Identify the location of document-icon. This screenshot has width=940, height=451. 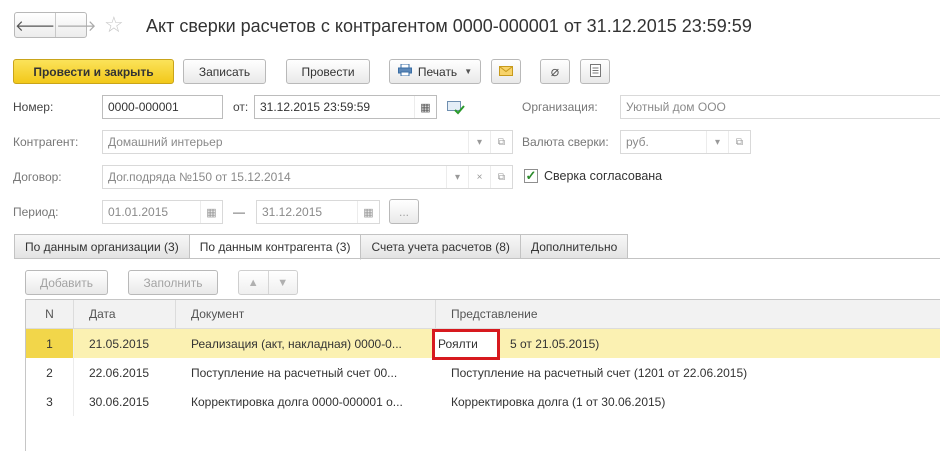
(595, 71).